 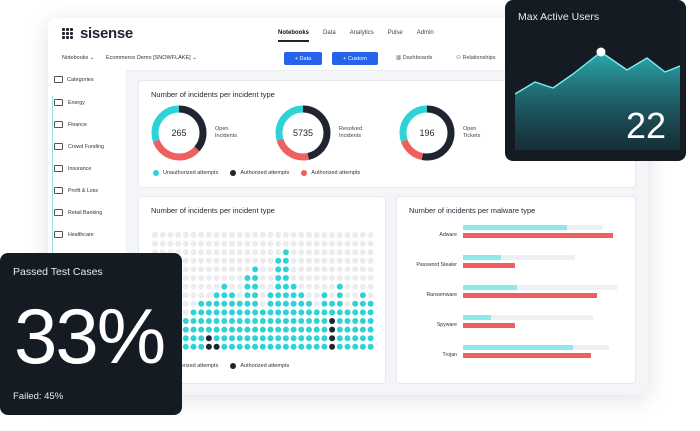 What do you see at coordinates (362, 33) in the screenshot?
I see `nav-analytics: Analytics` at bounding box center [362, 33].